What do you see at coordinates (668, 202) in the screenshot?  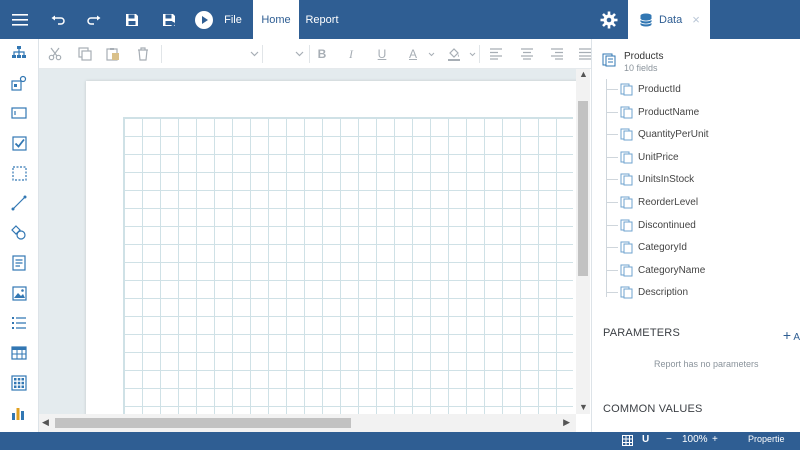 I see `field-label: ReorderLevel` at bounding box center [668, 202].